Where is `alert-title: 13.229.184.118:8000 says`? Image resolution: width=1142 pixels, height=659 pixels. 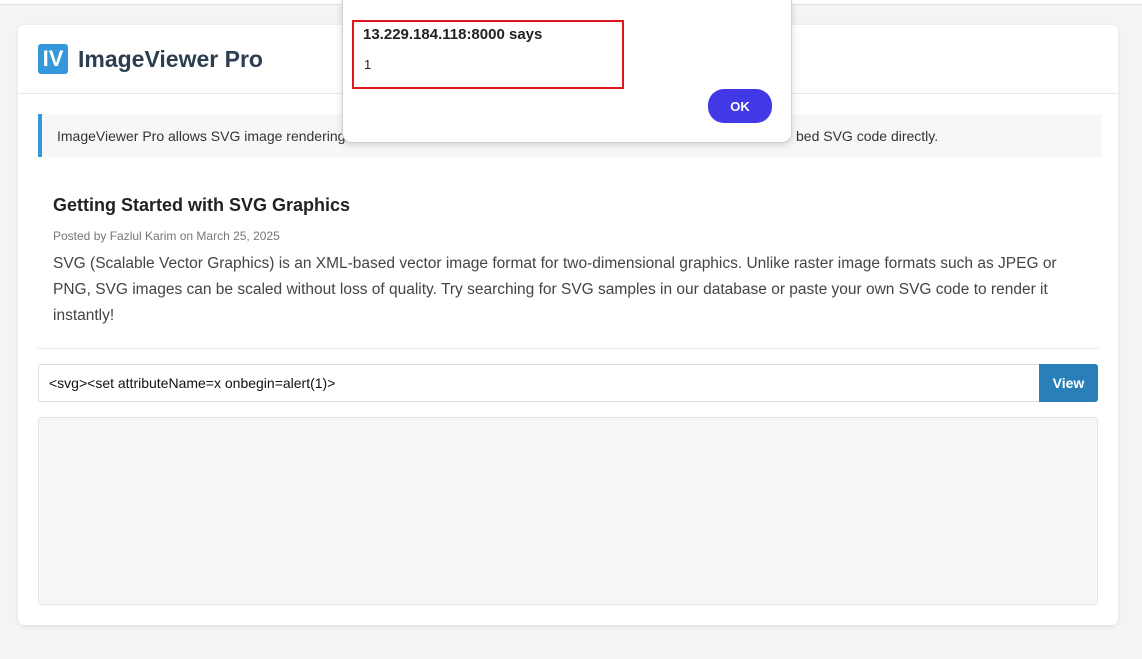
alert-title: 13.229.184.118:8000 says is located at coordinates (453, 34).